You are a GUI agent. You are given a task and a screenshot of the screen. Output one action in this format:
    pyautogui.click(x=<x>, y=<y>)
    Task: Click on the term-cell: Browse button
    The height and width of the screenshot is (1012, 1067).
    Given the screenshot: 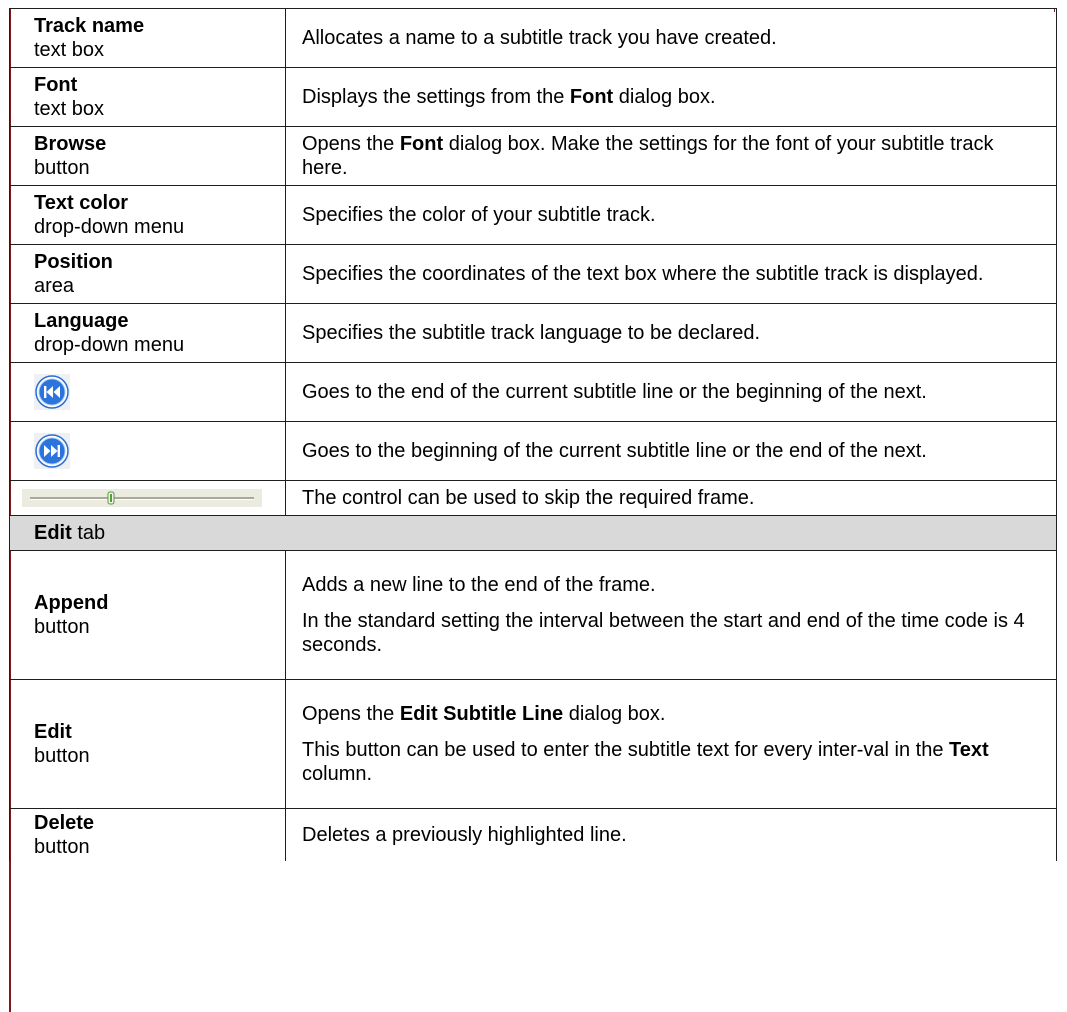 What is the action you would take?
    pyautogui.click(x=147, y=156)
    